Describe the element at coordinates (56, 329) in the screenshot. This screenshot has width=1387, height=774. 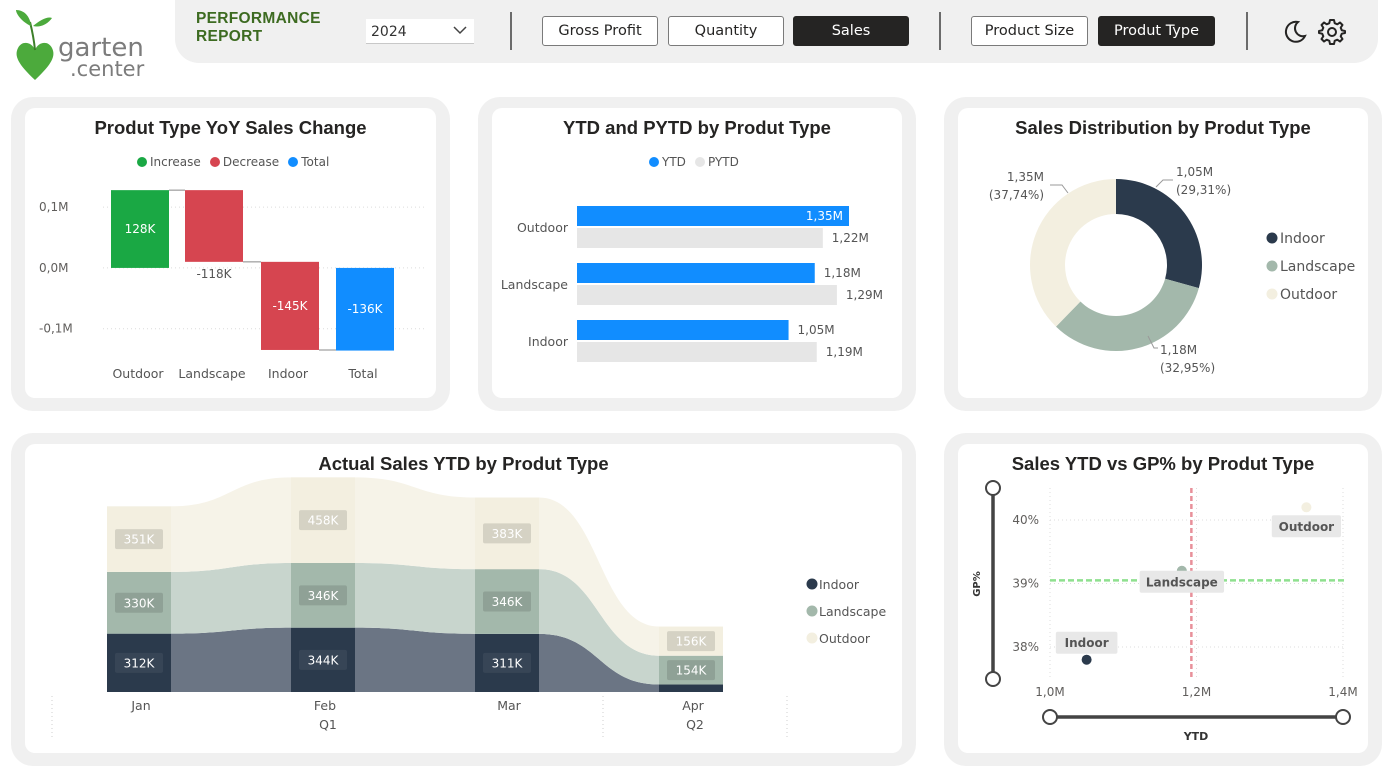
I see `y-tick-label: -0,1M` at that location.